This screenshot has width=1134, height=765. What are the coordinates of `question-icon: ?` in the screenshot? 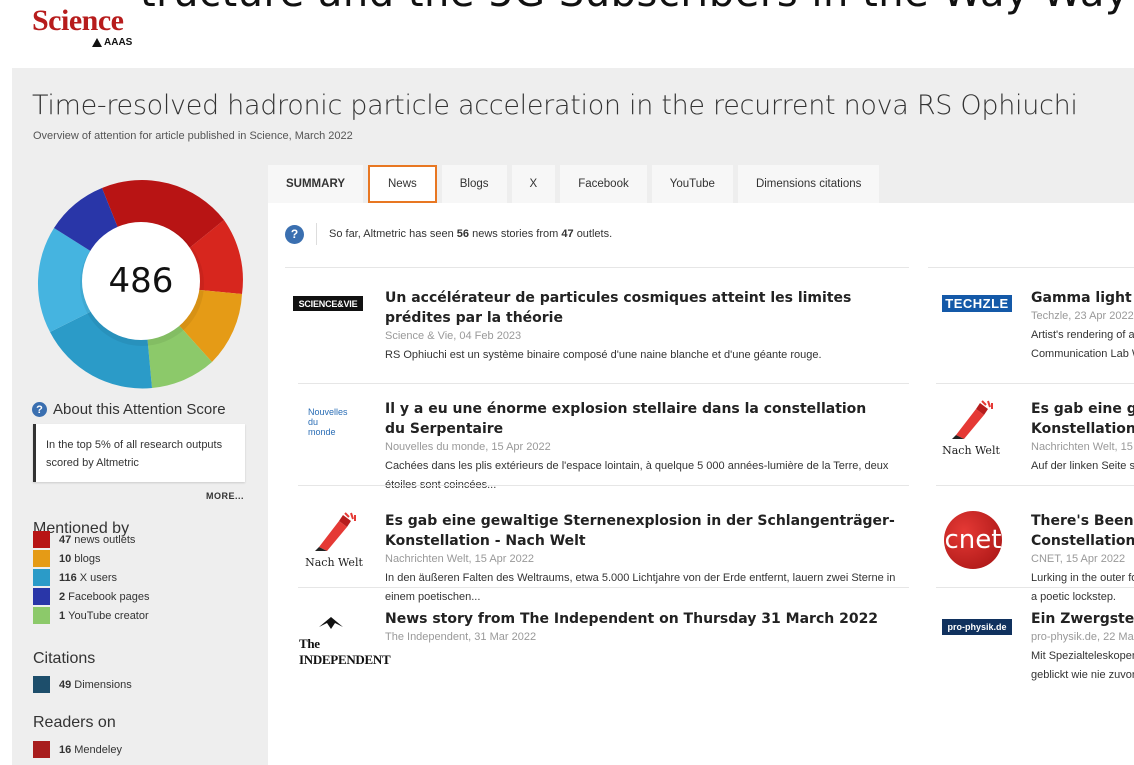 It's located at (39, 409).